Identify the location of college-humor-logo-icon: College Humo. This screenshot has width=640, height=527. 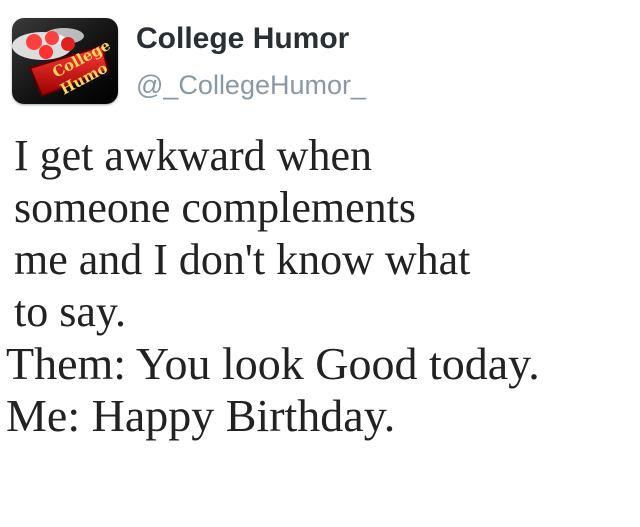
(65, 61).